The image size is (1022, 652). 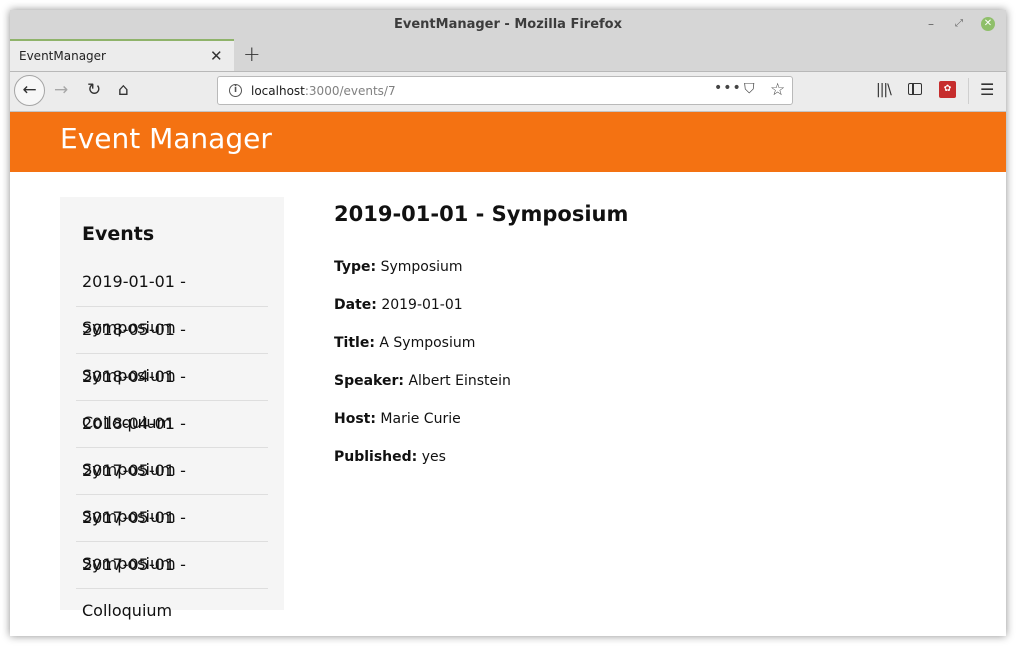 I want to click on tab-label: EventManager, so click(x=62, y=56).